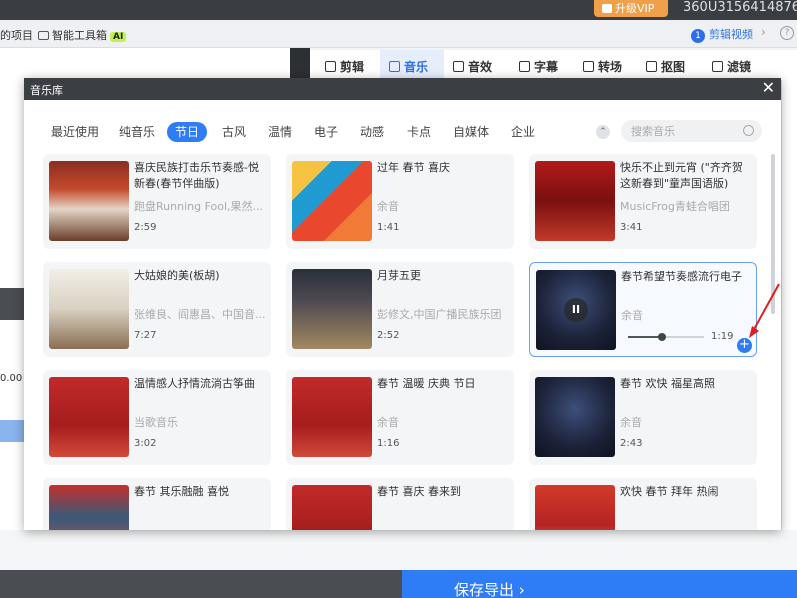  Describe the element at coordinates (75, 132) in the screenshot. I see `category-tab: 最近使用` at that location.